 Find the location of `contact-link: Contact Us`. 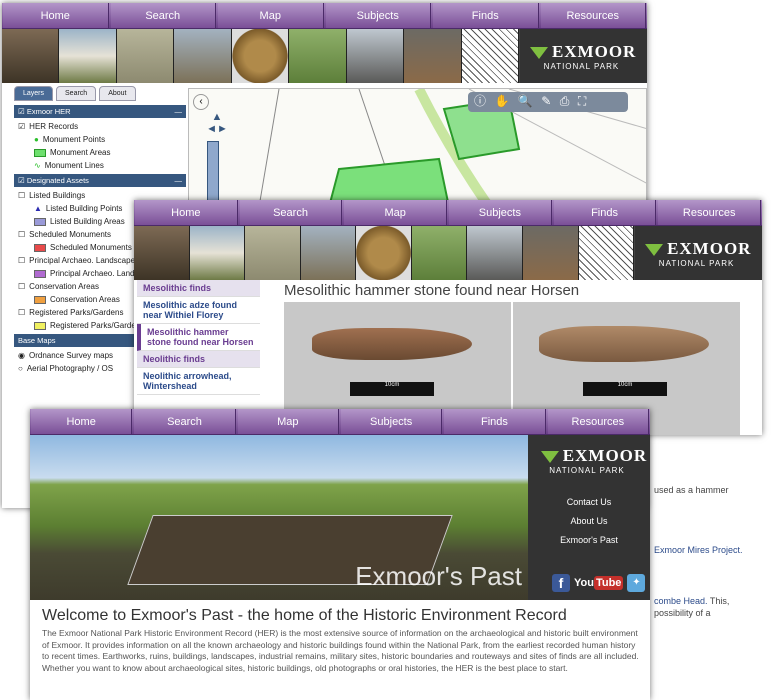

contact-link: Contact Us is located at coordinates (589, 502).